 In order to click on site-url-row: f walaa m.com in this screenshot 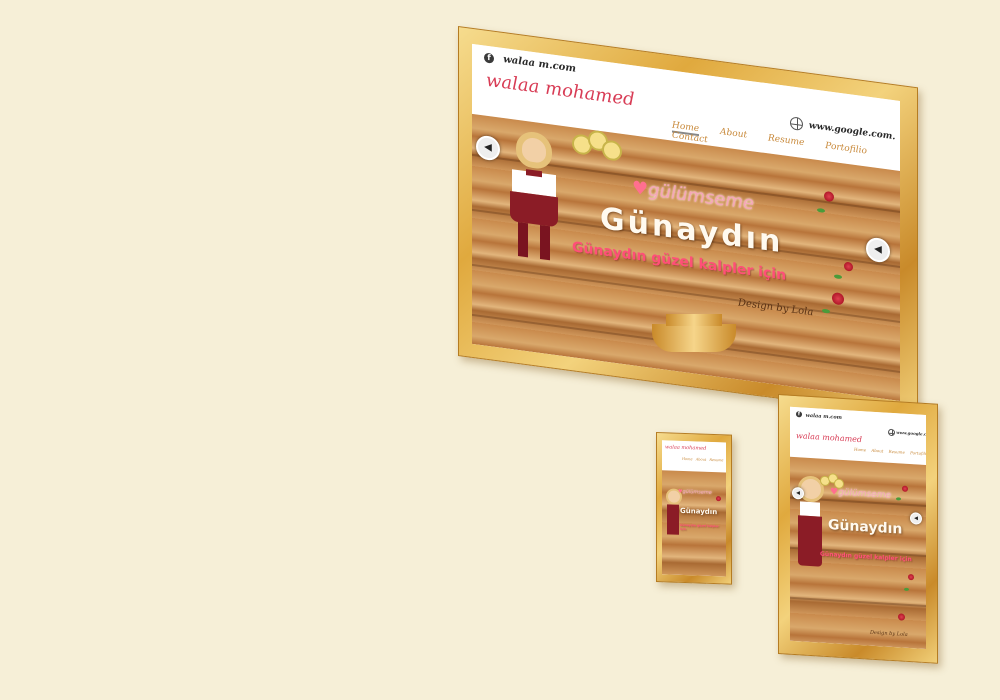, I will do `click(819, 415)`.